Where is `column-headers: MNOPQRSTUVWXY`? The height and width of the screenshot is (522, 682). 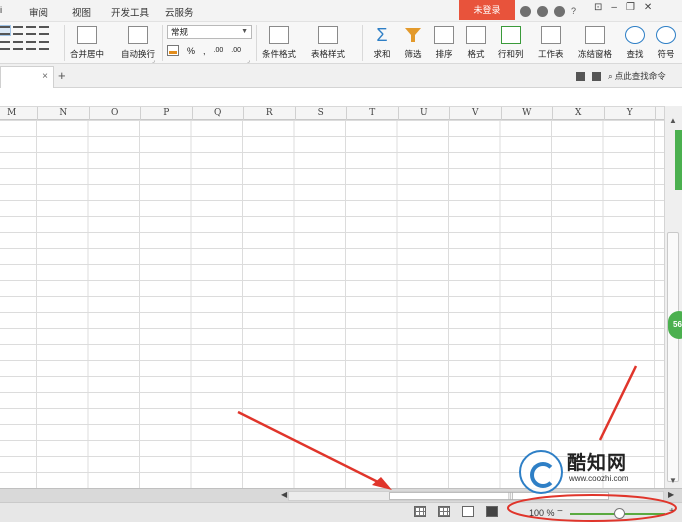
column-headers: MNOPQRSTUVWXY is located at coordinates (332, 113).